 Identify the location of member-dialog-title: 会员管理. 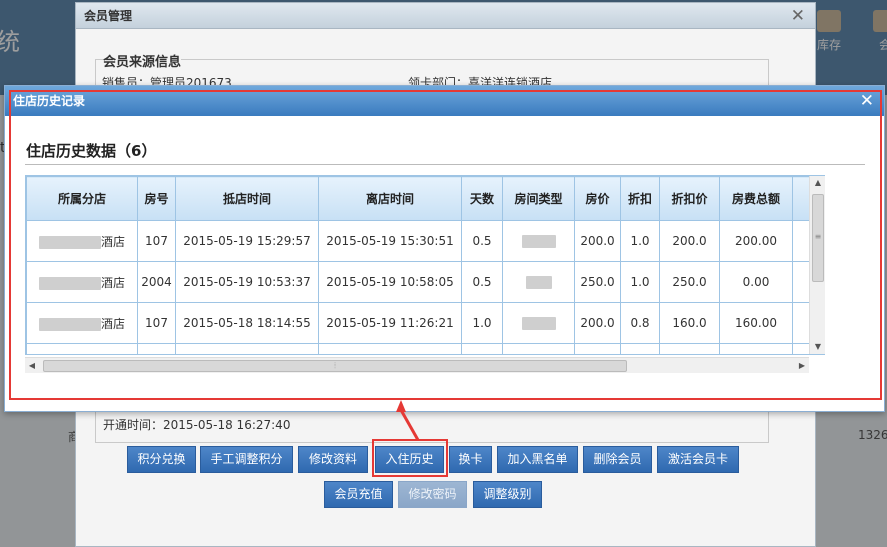
(108, 16).